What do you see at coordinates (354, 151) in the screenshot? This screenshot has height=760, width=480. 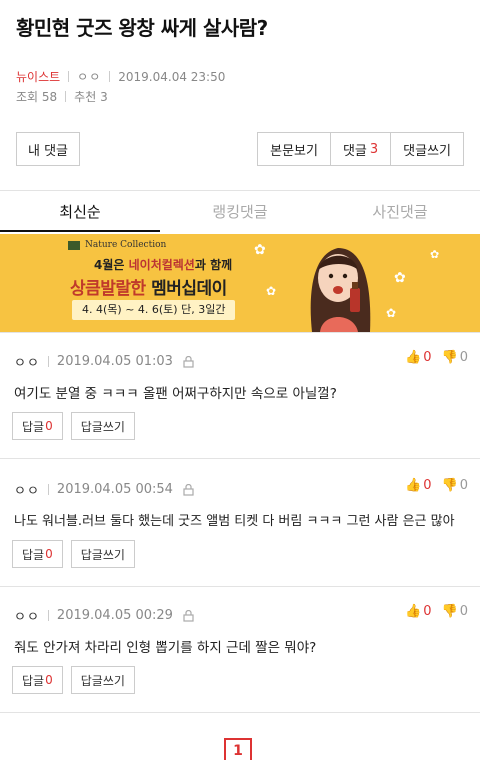 I see `comments-label: 댓글` at bounding box center [354, 151].